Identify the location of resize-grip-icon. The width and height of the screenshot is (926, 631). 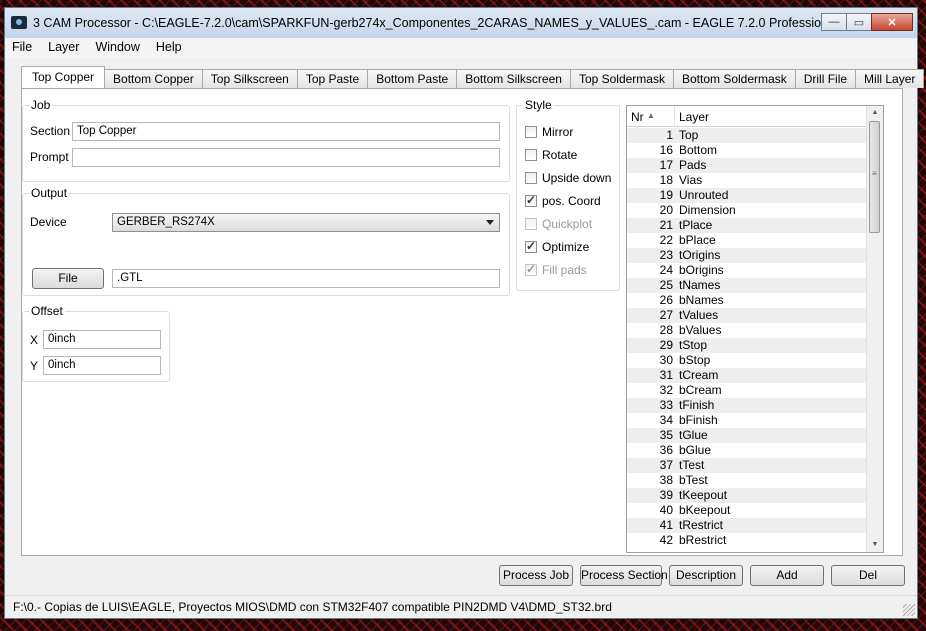
(909, 610).